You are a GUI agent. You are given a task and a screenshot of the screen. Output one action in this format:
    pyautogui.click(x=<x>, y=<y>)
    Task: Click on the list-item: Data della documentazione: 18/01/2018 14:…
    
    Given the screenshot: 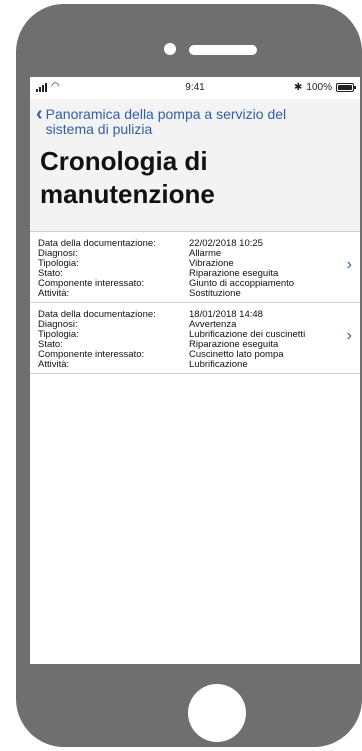 What is the action you would take?
    pyautogui.click(x=195, y=338)
    